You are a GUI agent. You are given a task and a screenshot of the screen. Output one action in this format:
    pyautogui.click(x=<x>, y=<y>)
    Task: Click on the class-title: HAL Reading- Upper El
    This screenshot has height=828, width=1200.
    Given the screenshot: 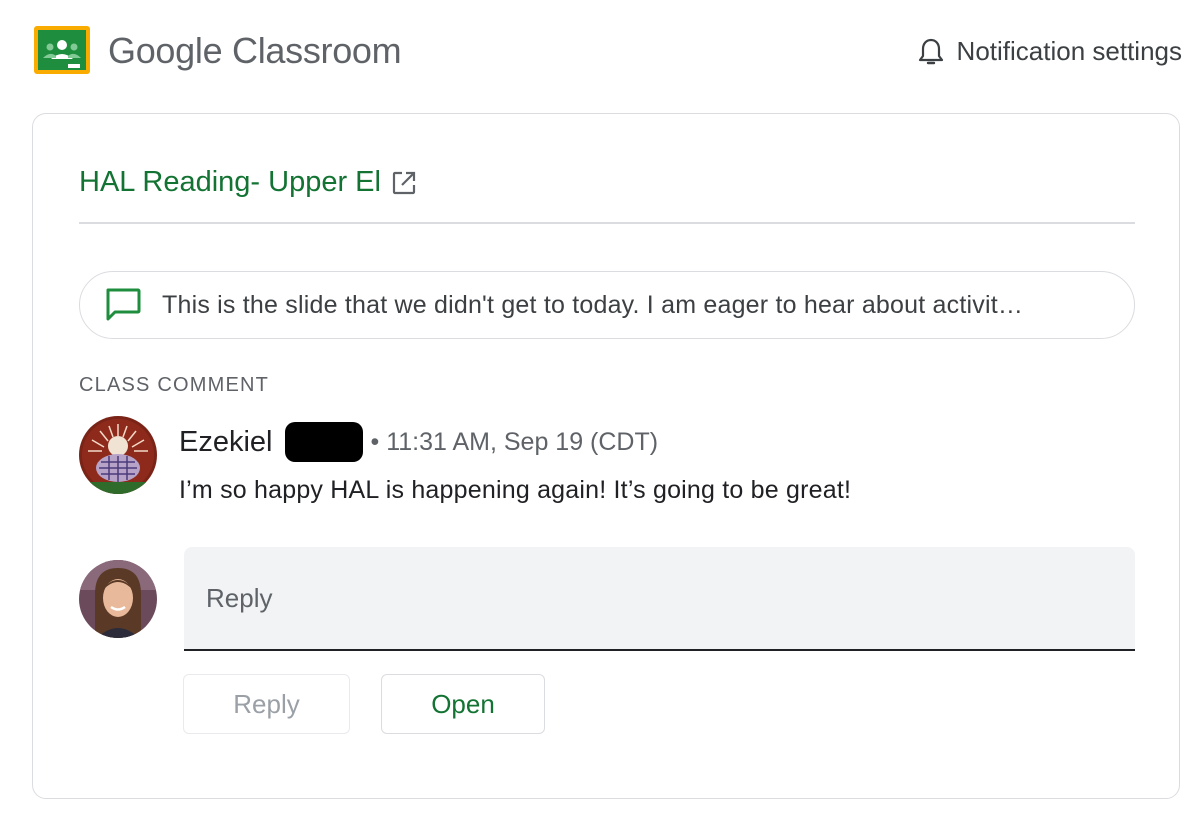 What is the action you would take?
    pyautogui.click(x=230, y=182)
    